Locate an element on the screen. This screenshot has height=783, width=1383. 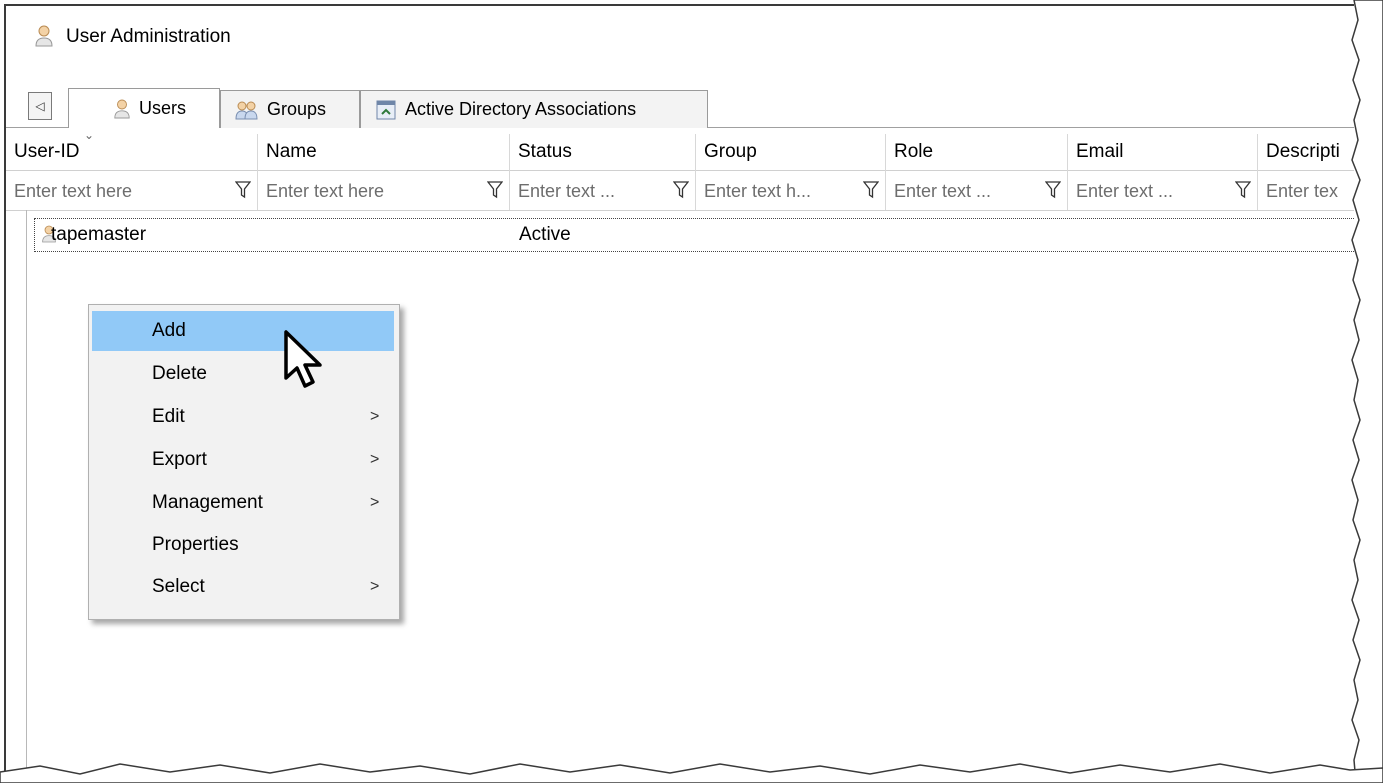
tab-active-directory-associations: Active Directory Associations is located at coordinates (534, 109).